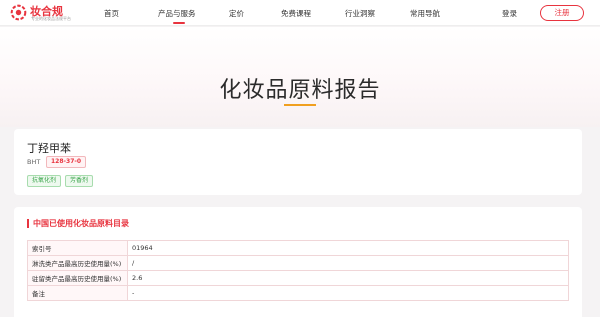 The image size is (600, 317). I want to click on table-row: 驻留类产品最高历史使用量(%) 2.6, so click(298, 278).